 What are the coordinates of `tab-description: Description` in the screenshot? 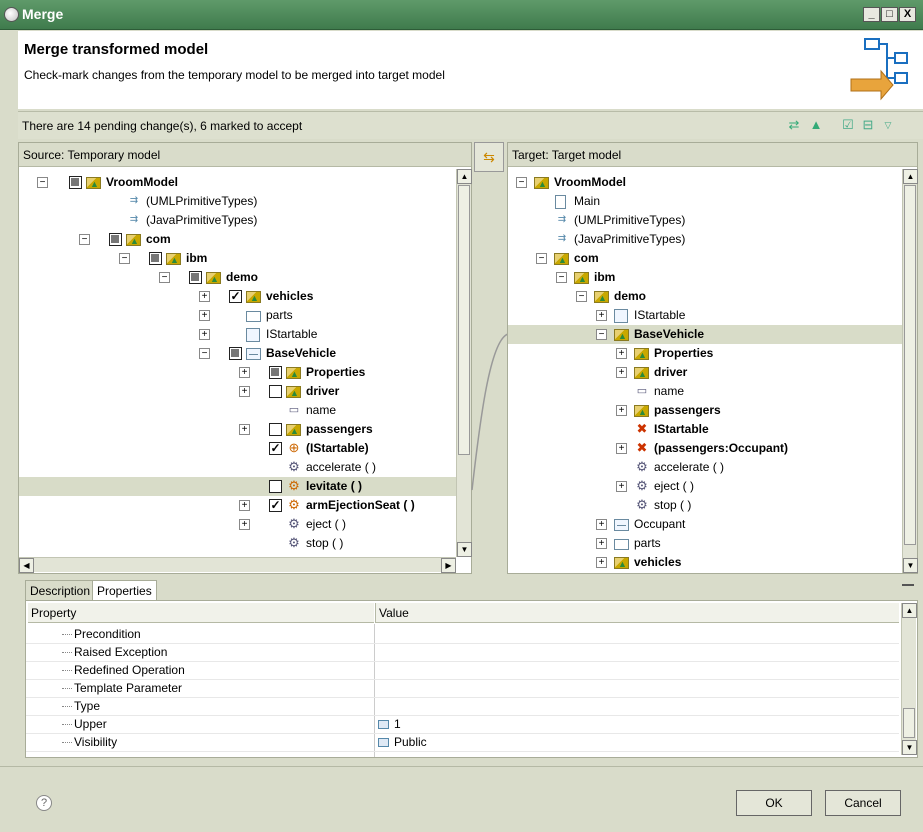 It's located at (60, 590).